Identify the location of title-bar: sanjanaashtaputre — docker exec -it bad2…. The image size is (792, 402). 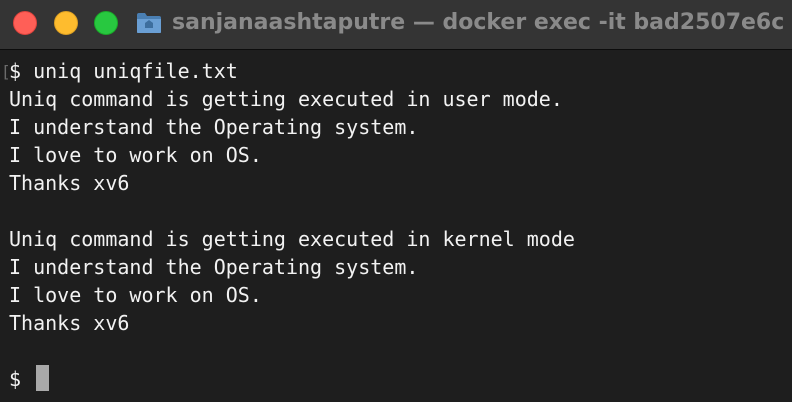
(396, 25).